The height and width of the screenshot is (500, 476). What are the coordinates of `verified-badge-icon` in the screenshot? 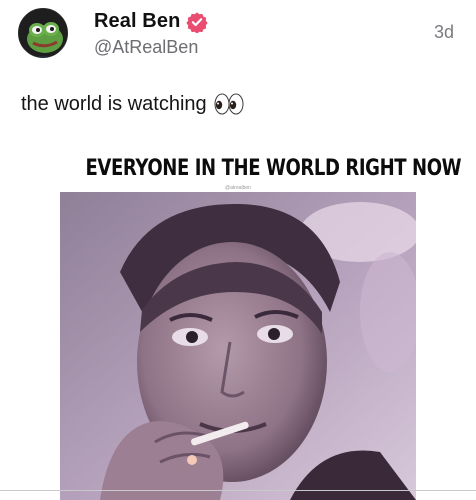 It's located at (197, 22).